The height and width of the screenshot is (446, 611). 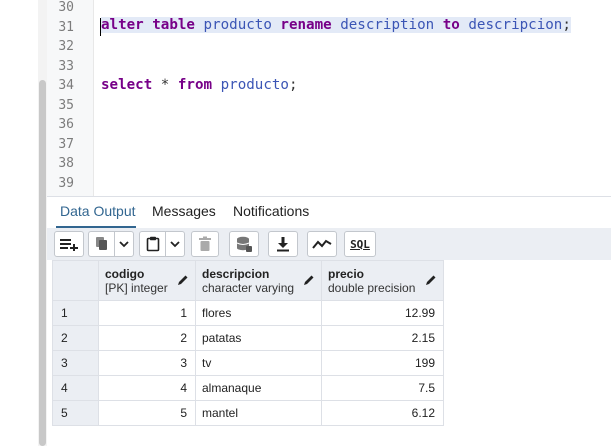 I want to click on table-row: 3 3 tv 199, so click(x=248, y=363).